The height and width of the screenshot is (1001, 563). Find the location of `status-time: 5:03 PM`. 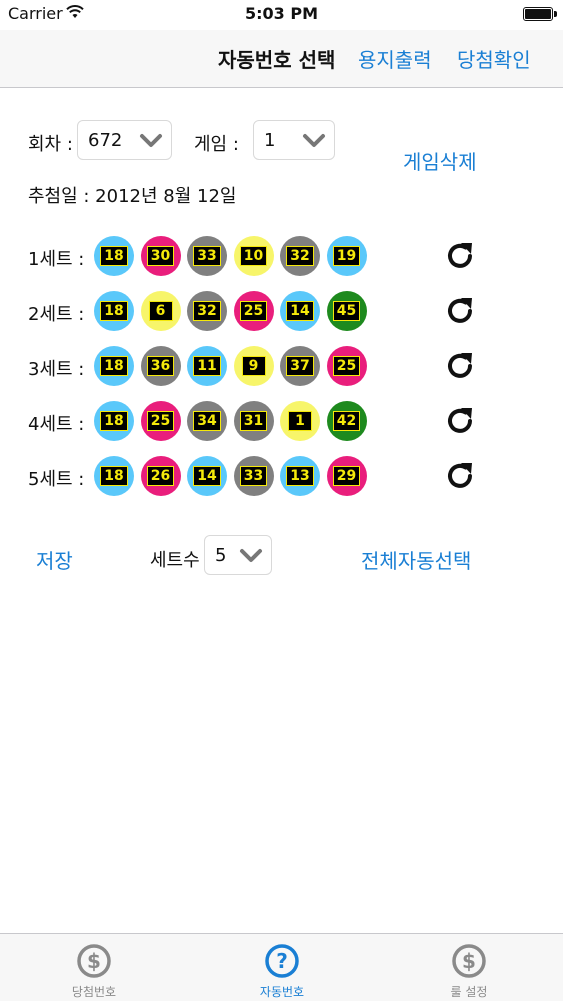

status-time: 5:03 PM is located at coordinates (281, 13).